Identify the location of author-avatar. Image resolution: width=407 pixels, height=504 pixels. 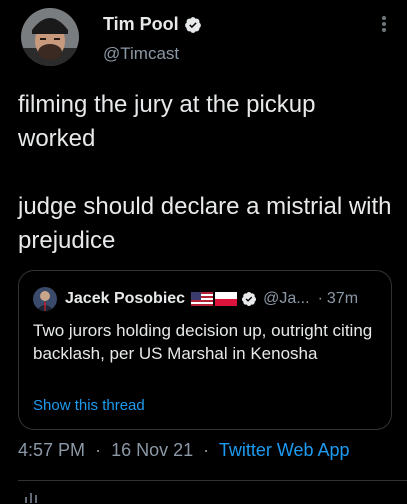
(50, 37).